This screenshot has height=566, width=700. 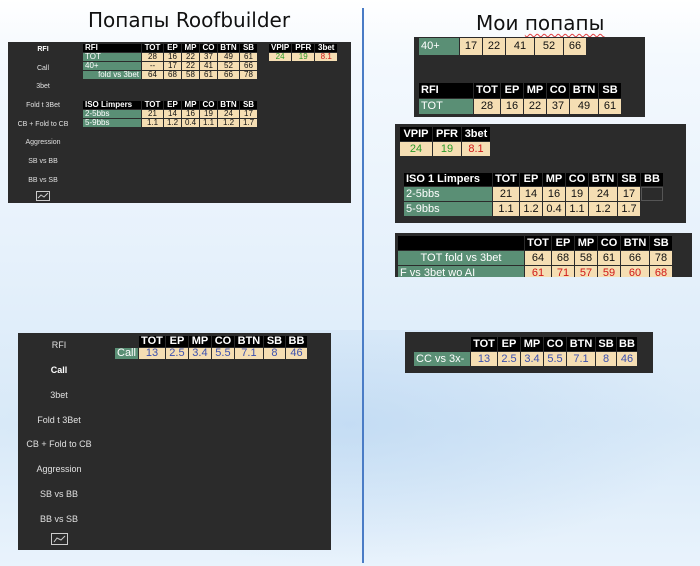 What do you see at coordinates (416, 134) in the screenshot?
I see `table-header: VPIP` at bounding box center [416, 134].